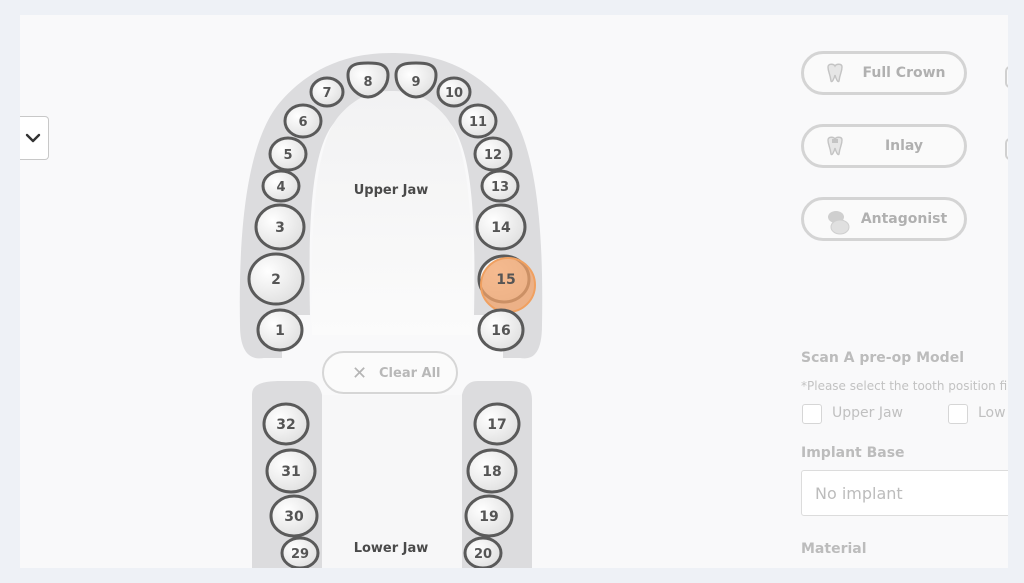 This screenshot has width=1024, height=583. What do you see at coordinates (360, 373) in the screenshot?
I see `close-icon: ✕` at bounding box center [360, 373].